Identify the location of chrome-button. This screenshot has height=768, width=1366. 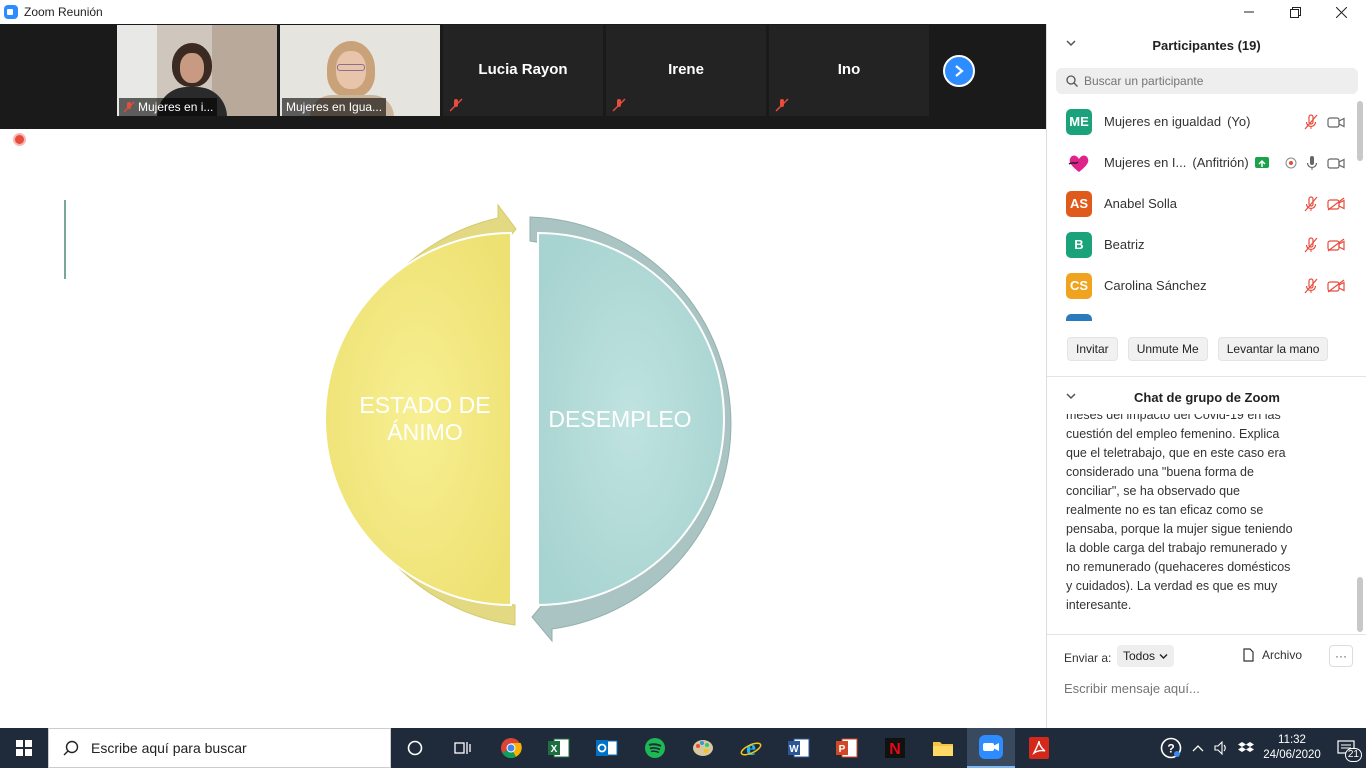
(511, 748).